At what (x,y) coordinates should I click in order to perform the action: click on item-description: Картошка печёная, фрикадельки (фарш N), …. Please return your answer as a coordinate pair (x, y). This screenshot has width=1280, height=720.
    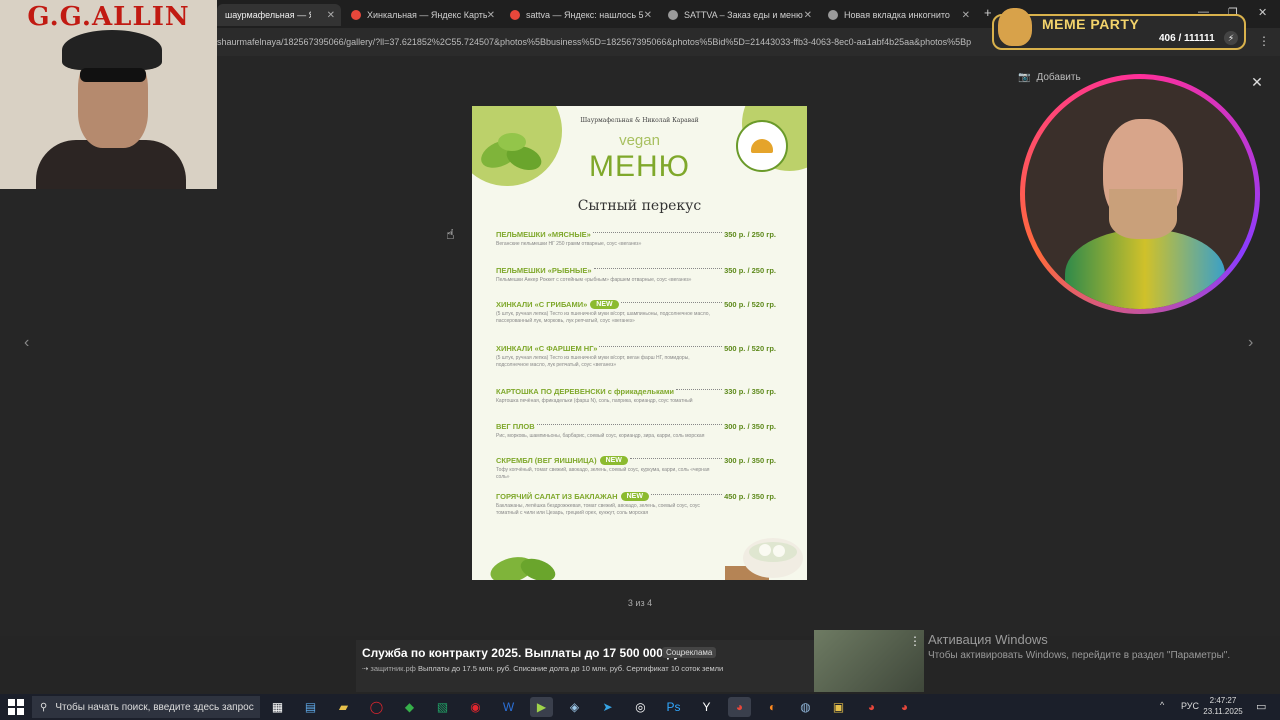
    Looking at the image, I should click on (594, 401).